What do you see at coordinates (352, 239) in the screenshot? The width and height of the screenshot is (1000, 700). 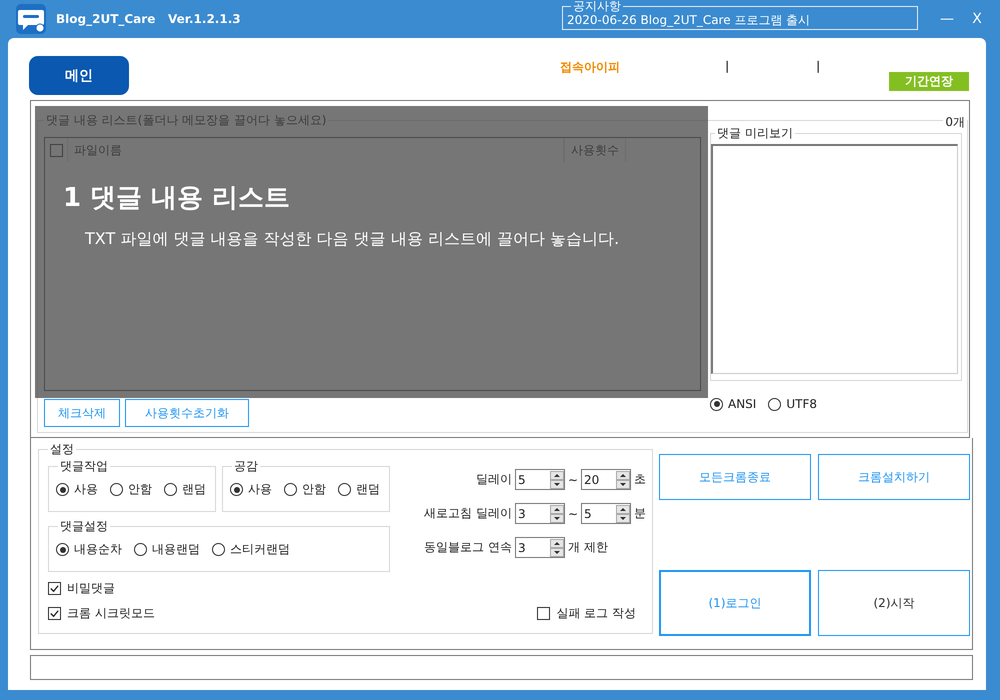 I see `tutorial-text: TXT 파일에 댓글 내용을 작성한 다음 댓글 내용 리스트에 끌어다 놓습니다.` at bounding box center [352, 239].